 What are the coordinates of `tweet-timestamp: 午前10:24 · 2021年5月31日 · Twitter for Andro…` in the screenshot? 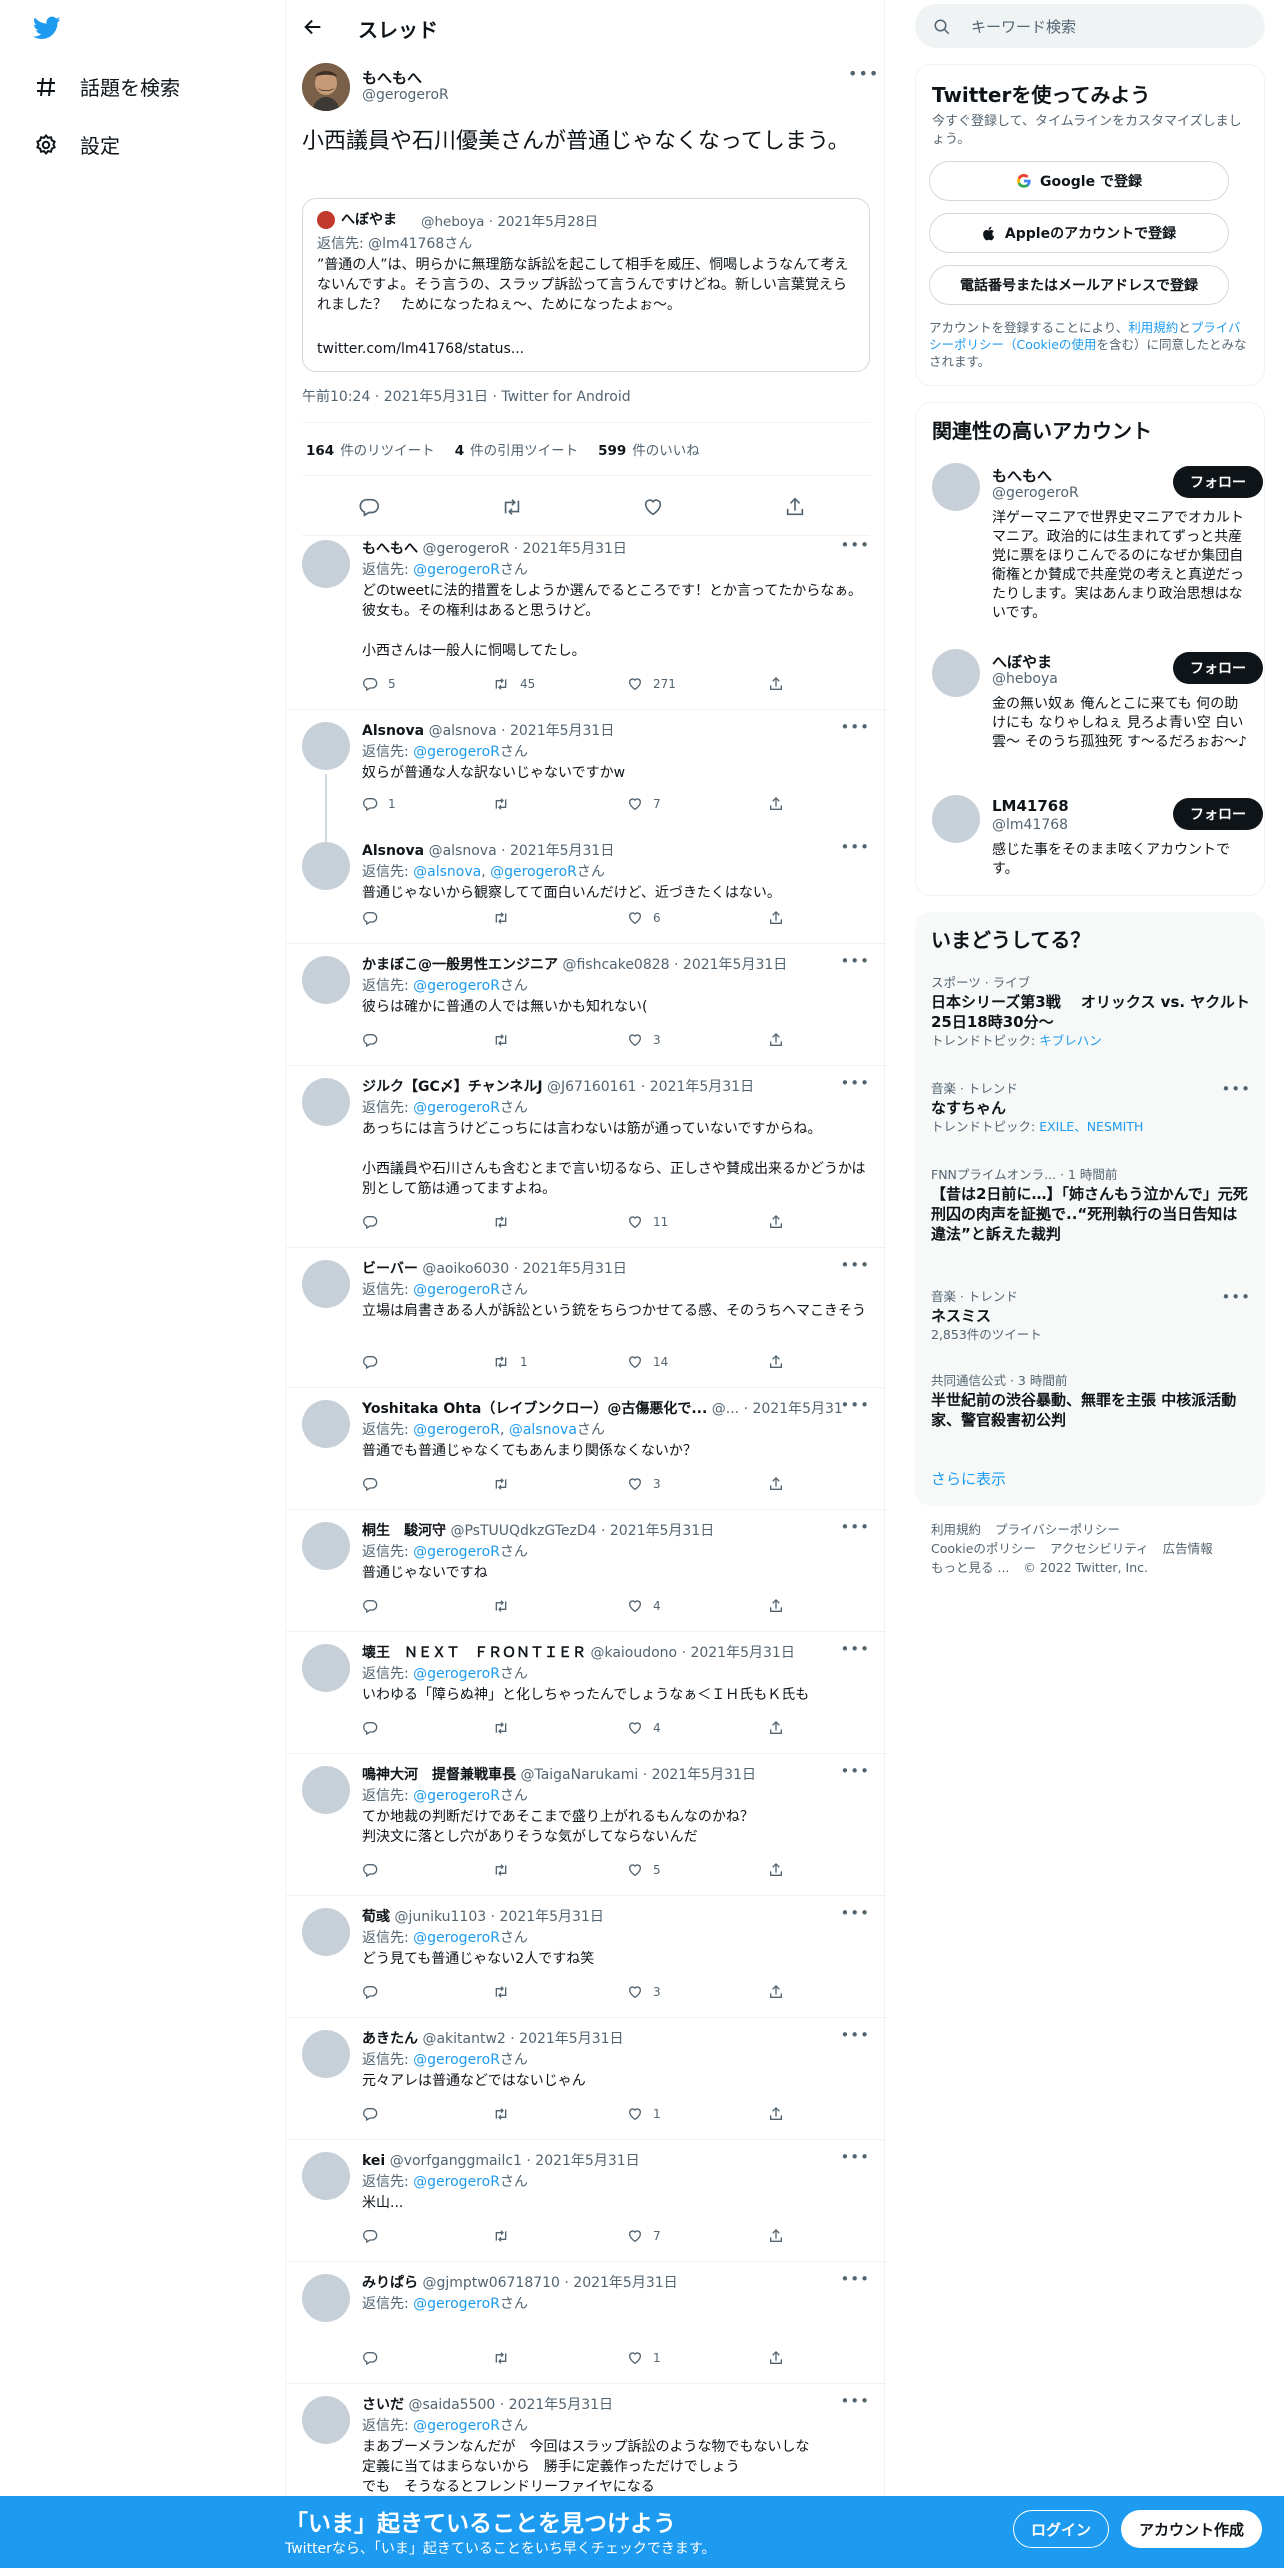 It's located at (466, 396).